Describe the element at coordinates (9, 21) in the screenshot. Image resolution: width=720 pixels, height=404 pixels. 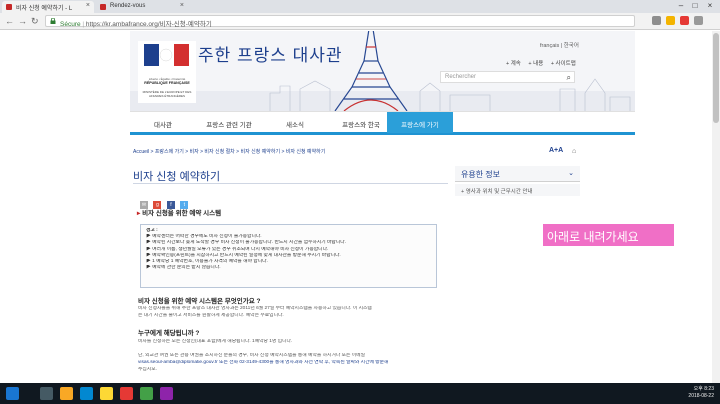
I see `back-icon: ←` at that location.